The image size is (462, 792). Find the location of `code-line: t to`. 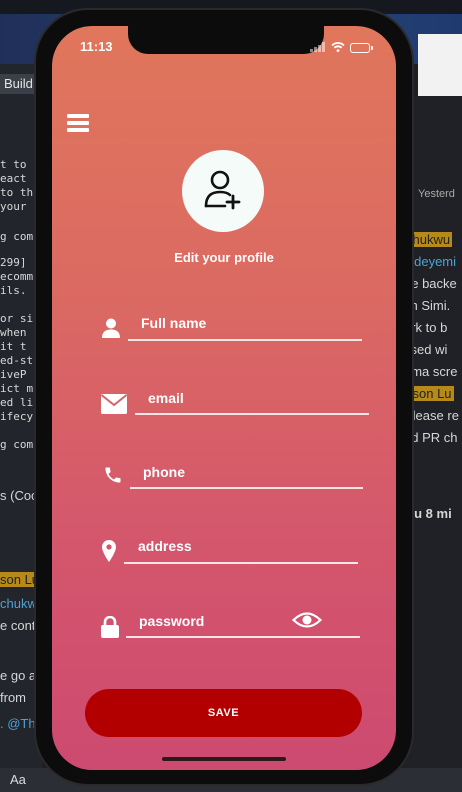

code-line: t to is located at coordinates (13, 164).